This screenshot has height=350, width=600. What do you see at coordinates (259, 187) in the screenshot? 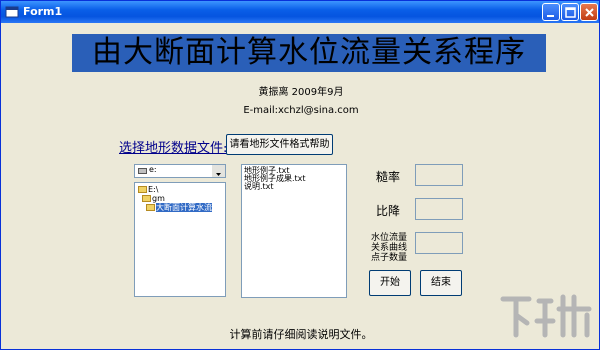
I see `file-item: 说明.txt` at bounding box center [259, 187].